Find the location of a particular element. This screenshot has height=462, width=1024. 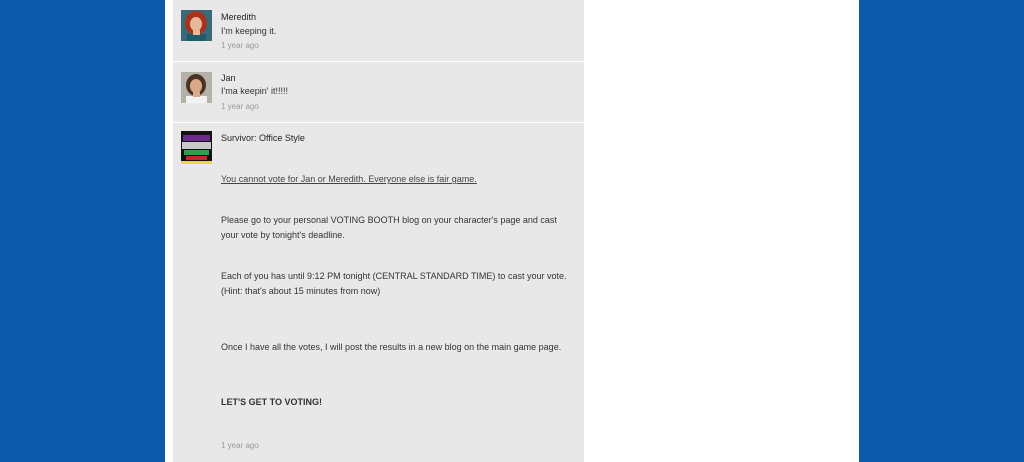

comment-author: Meredith is located at coordinates (238, 17).